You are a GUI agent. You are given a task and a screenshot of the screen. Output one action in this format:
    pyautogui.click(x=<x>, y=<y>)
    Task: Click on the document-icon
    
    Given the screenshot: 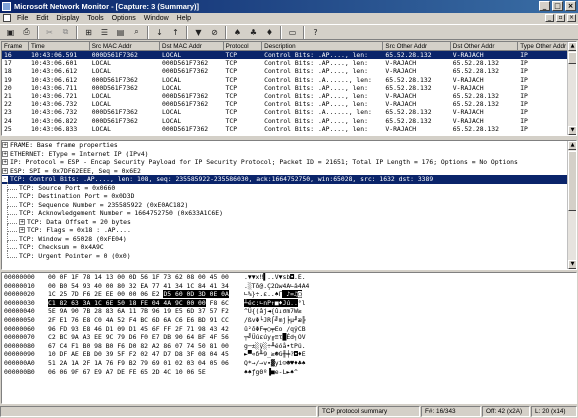 What is the action you would take?
    pyautogui.click(x=7, y=18)
    